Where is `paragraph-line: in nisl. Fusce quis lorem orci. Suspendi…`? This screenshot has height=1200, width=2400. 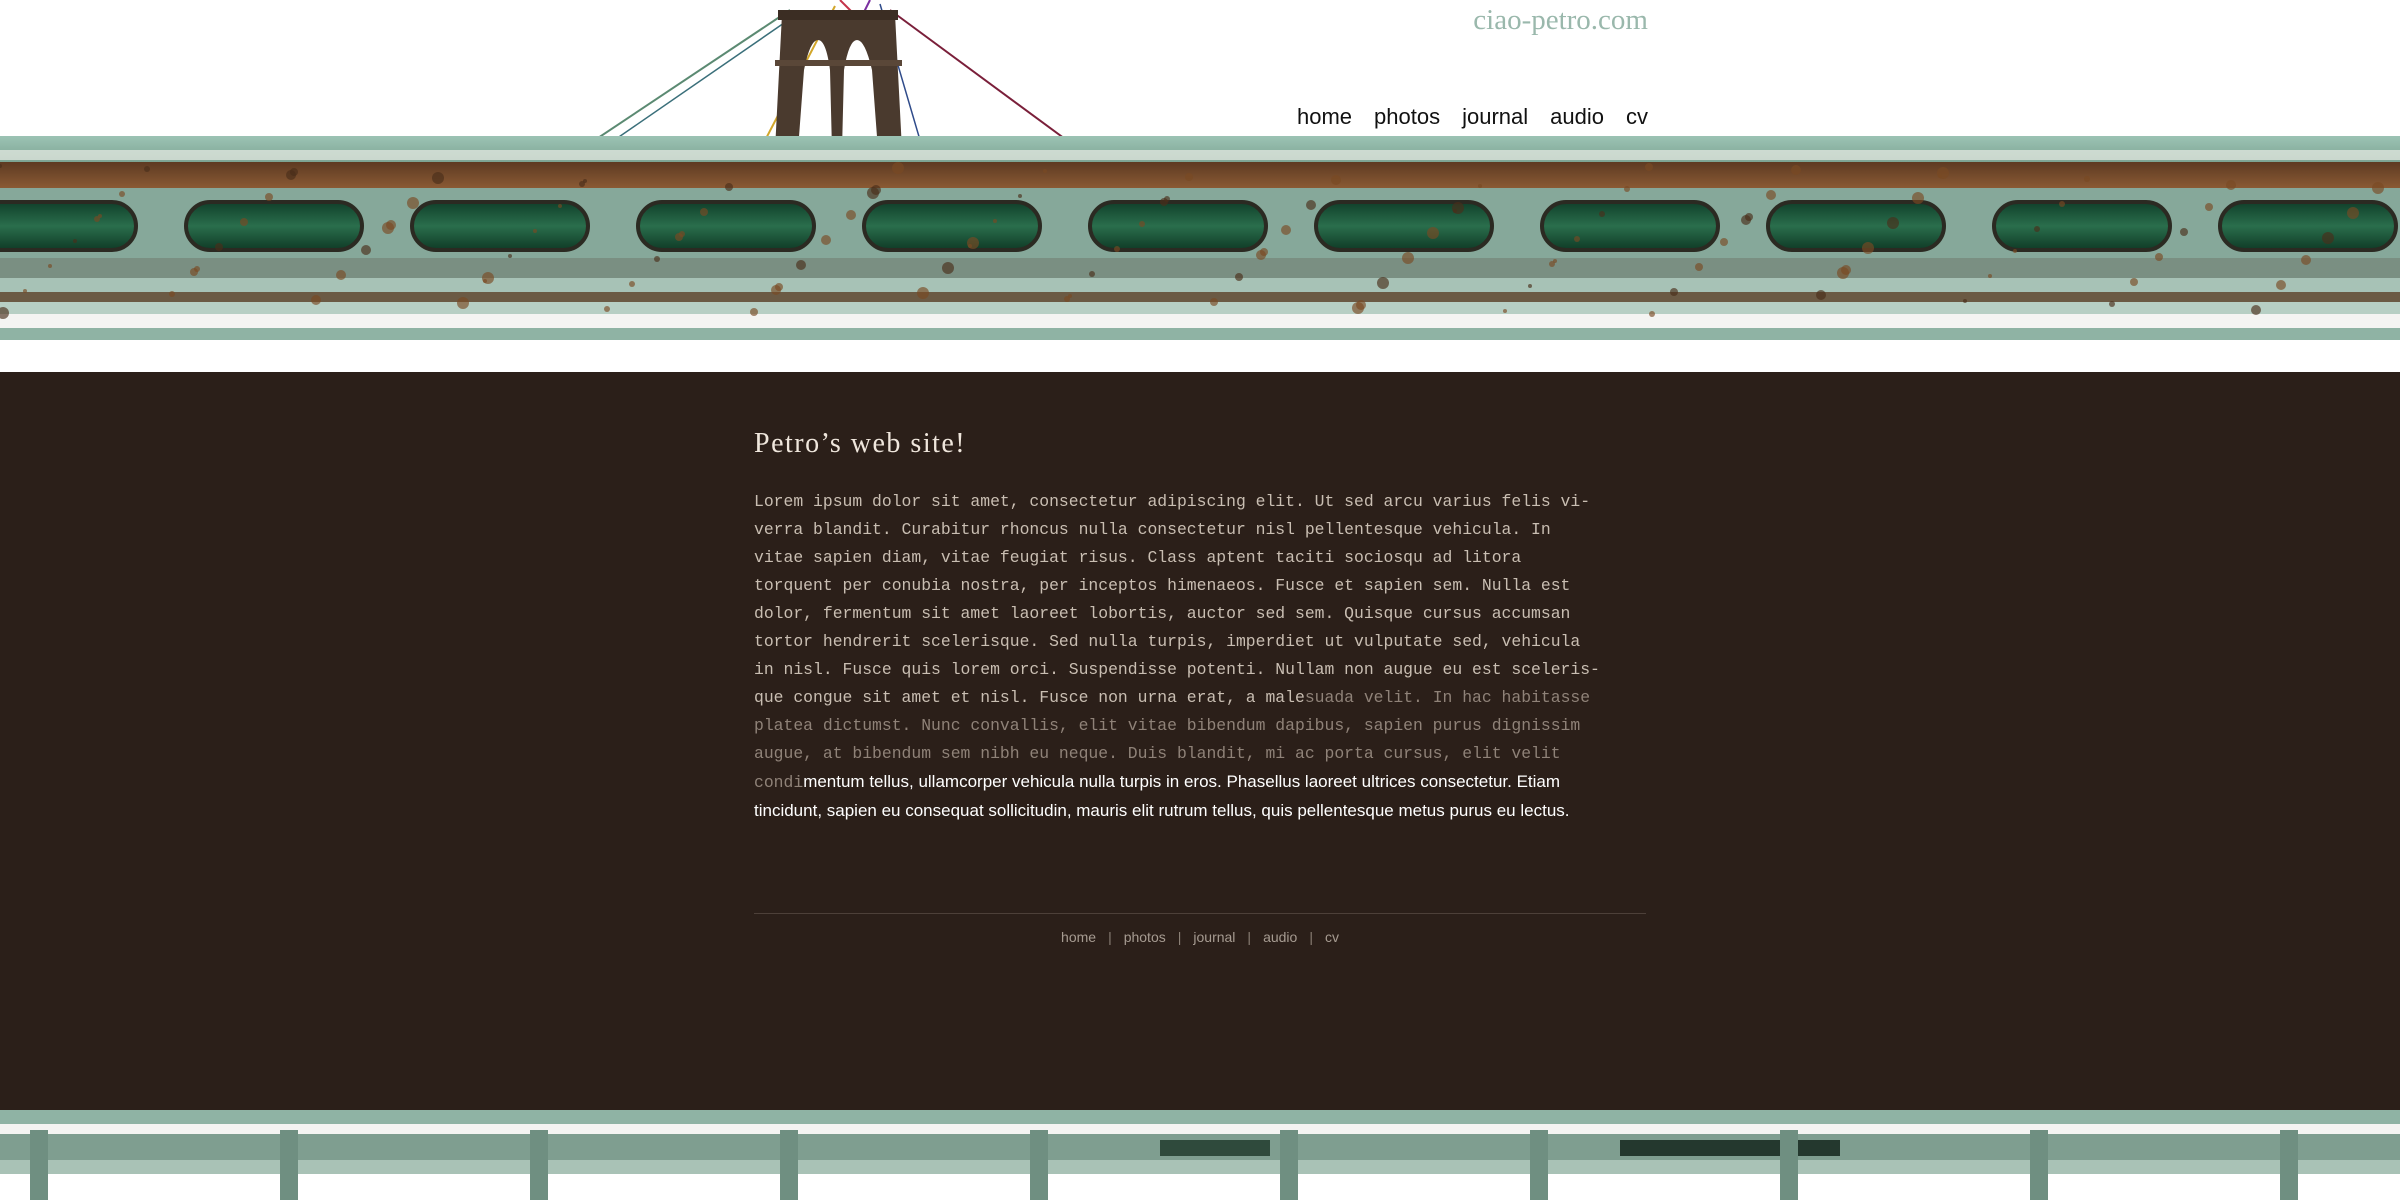
paragraph-line: in nisl. Fusce quis lorem orci. Suspendi… is located at coordinates (1177, 669).